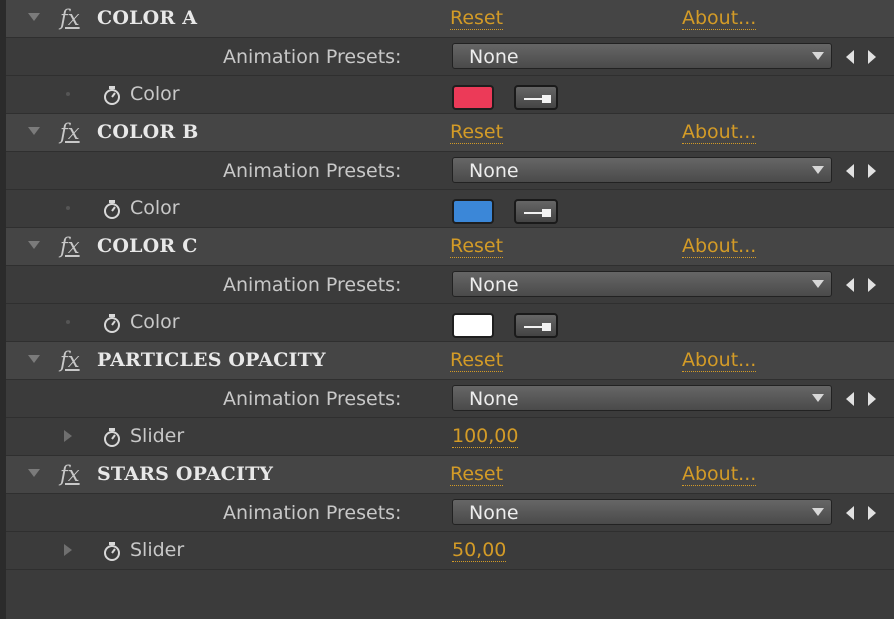  What do you see at coordinates (211, 360) in the screenshot?
I see `effect-name: PARTICLES OPACITY` at bounding box center [211, 360].